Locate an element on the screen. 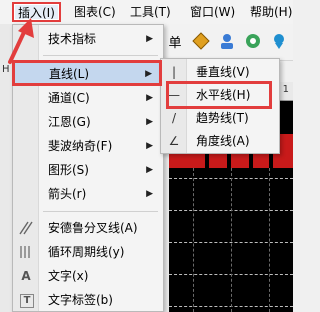  highlight-box-horizontal-line is located at coordinates (219, 95).